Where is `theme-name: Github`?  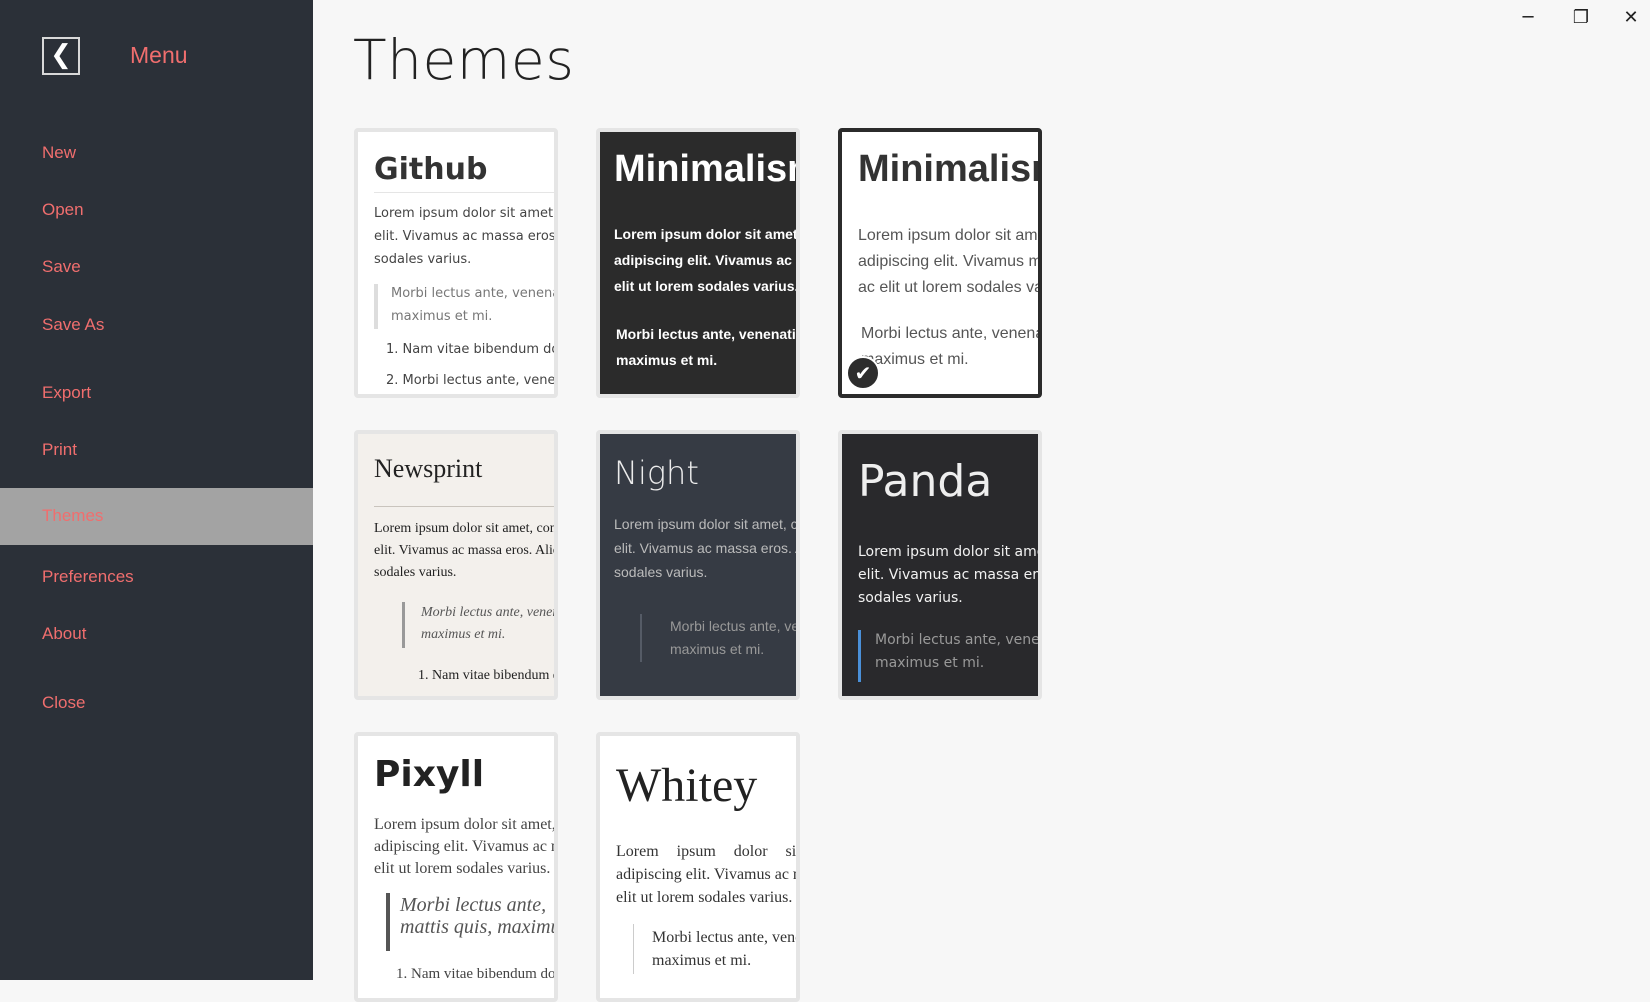
theme-name: Github is located at coordinates (431, 169).